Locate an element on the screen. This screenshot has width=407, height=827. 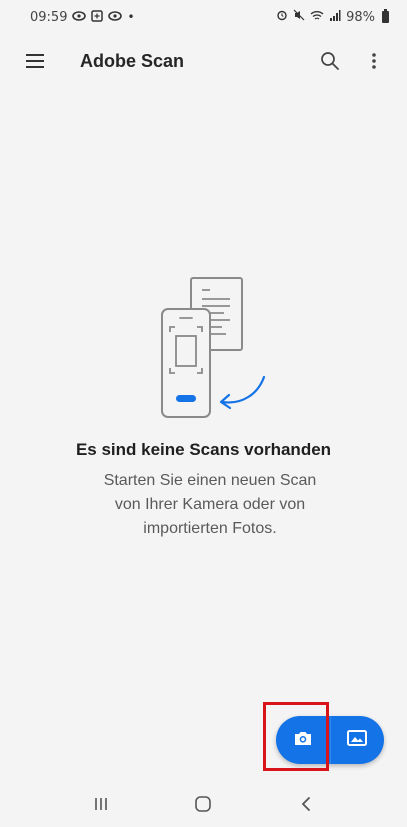
empty-state-line-2: von Ihrer Kamera oder von is located at coordinates (210, 504).